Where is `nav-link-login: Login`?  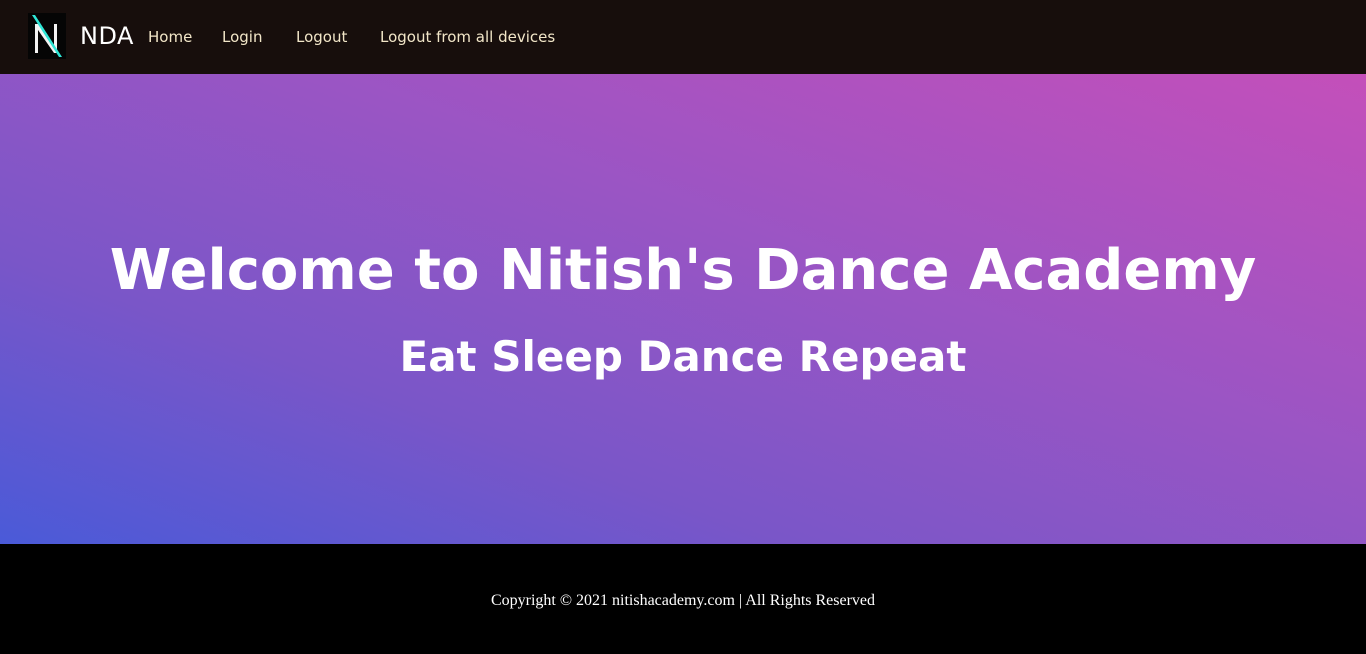
nav-link-login: Login is located at coordinates (242, 37).